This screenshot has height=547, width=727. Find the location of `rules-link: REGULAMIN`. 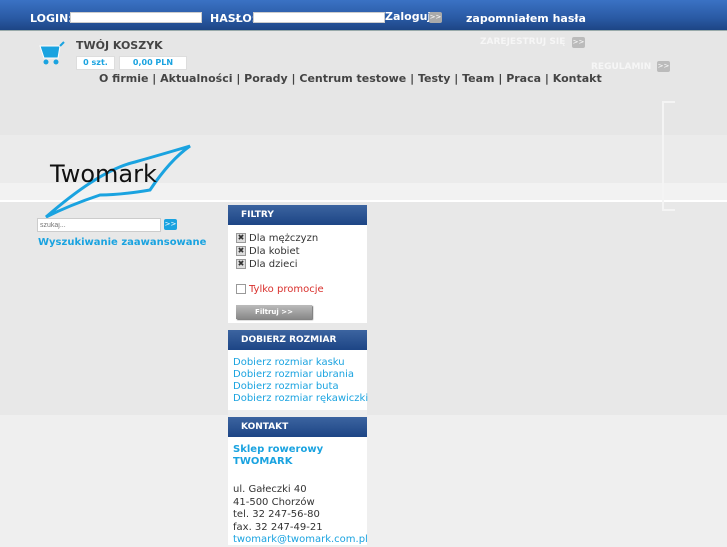

rules-link: REGULAMIN is located at coordinates (621, 67).